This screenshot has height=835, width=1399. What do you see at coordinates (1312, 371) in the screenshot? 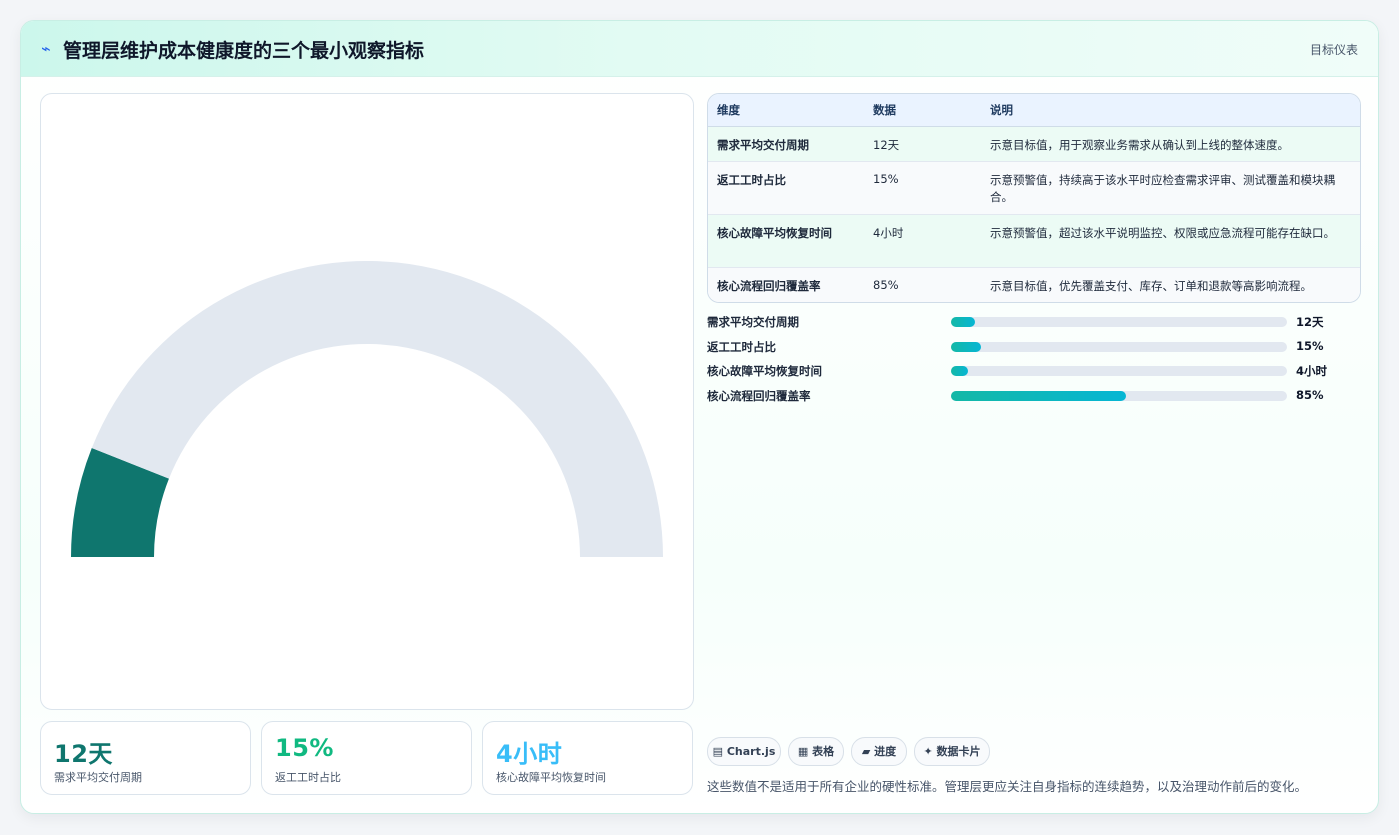
I see `bar-value-label: 4小时` at bounding box center [1312, 371].